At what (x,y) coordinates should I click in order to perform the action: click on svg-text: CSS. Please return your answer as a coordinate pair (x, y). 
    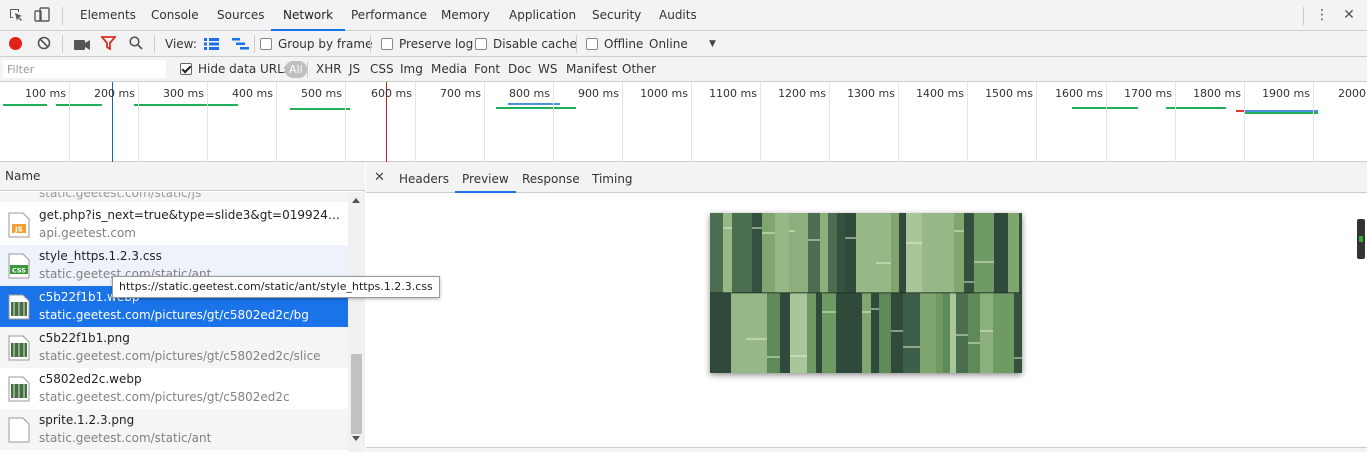
    Looking at the image, I should click on (19, 271).